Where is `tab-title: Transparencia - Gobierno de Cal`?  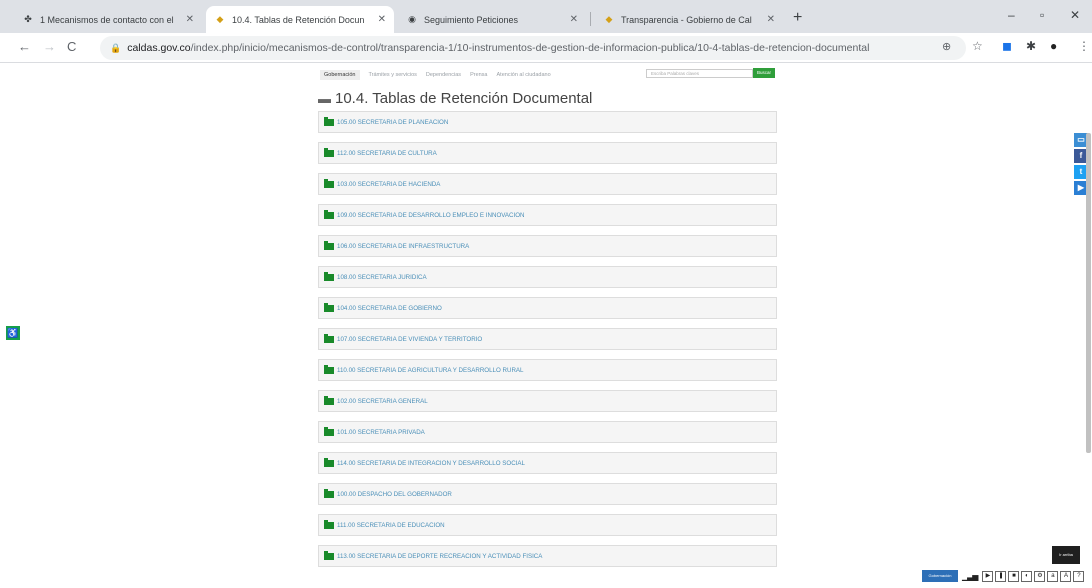 tab-title: Transparencia - Gobierno de Cal is located at coordinates (686, 19).